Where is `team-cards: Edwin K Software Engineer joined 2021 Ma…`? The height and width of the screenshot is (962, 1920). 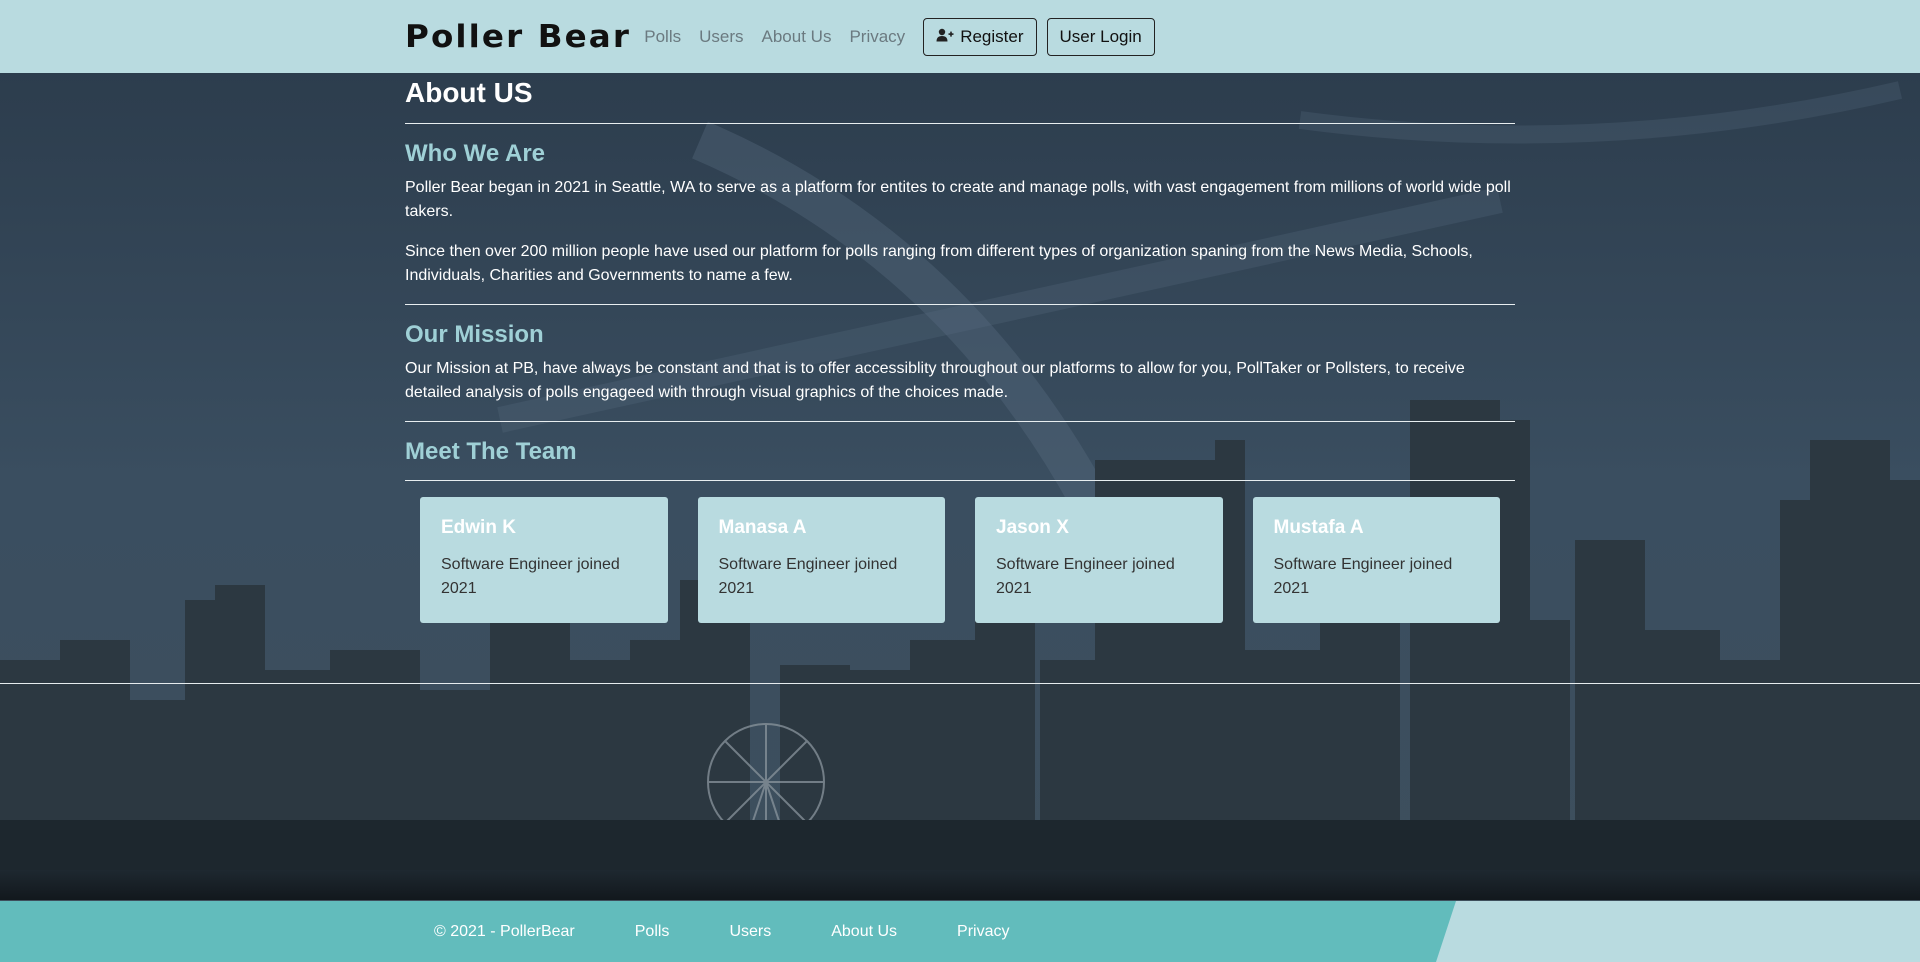 team-cards: Edwin K Software Engineer joined 2021 Ma… is located at coordinates (960, 552).